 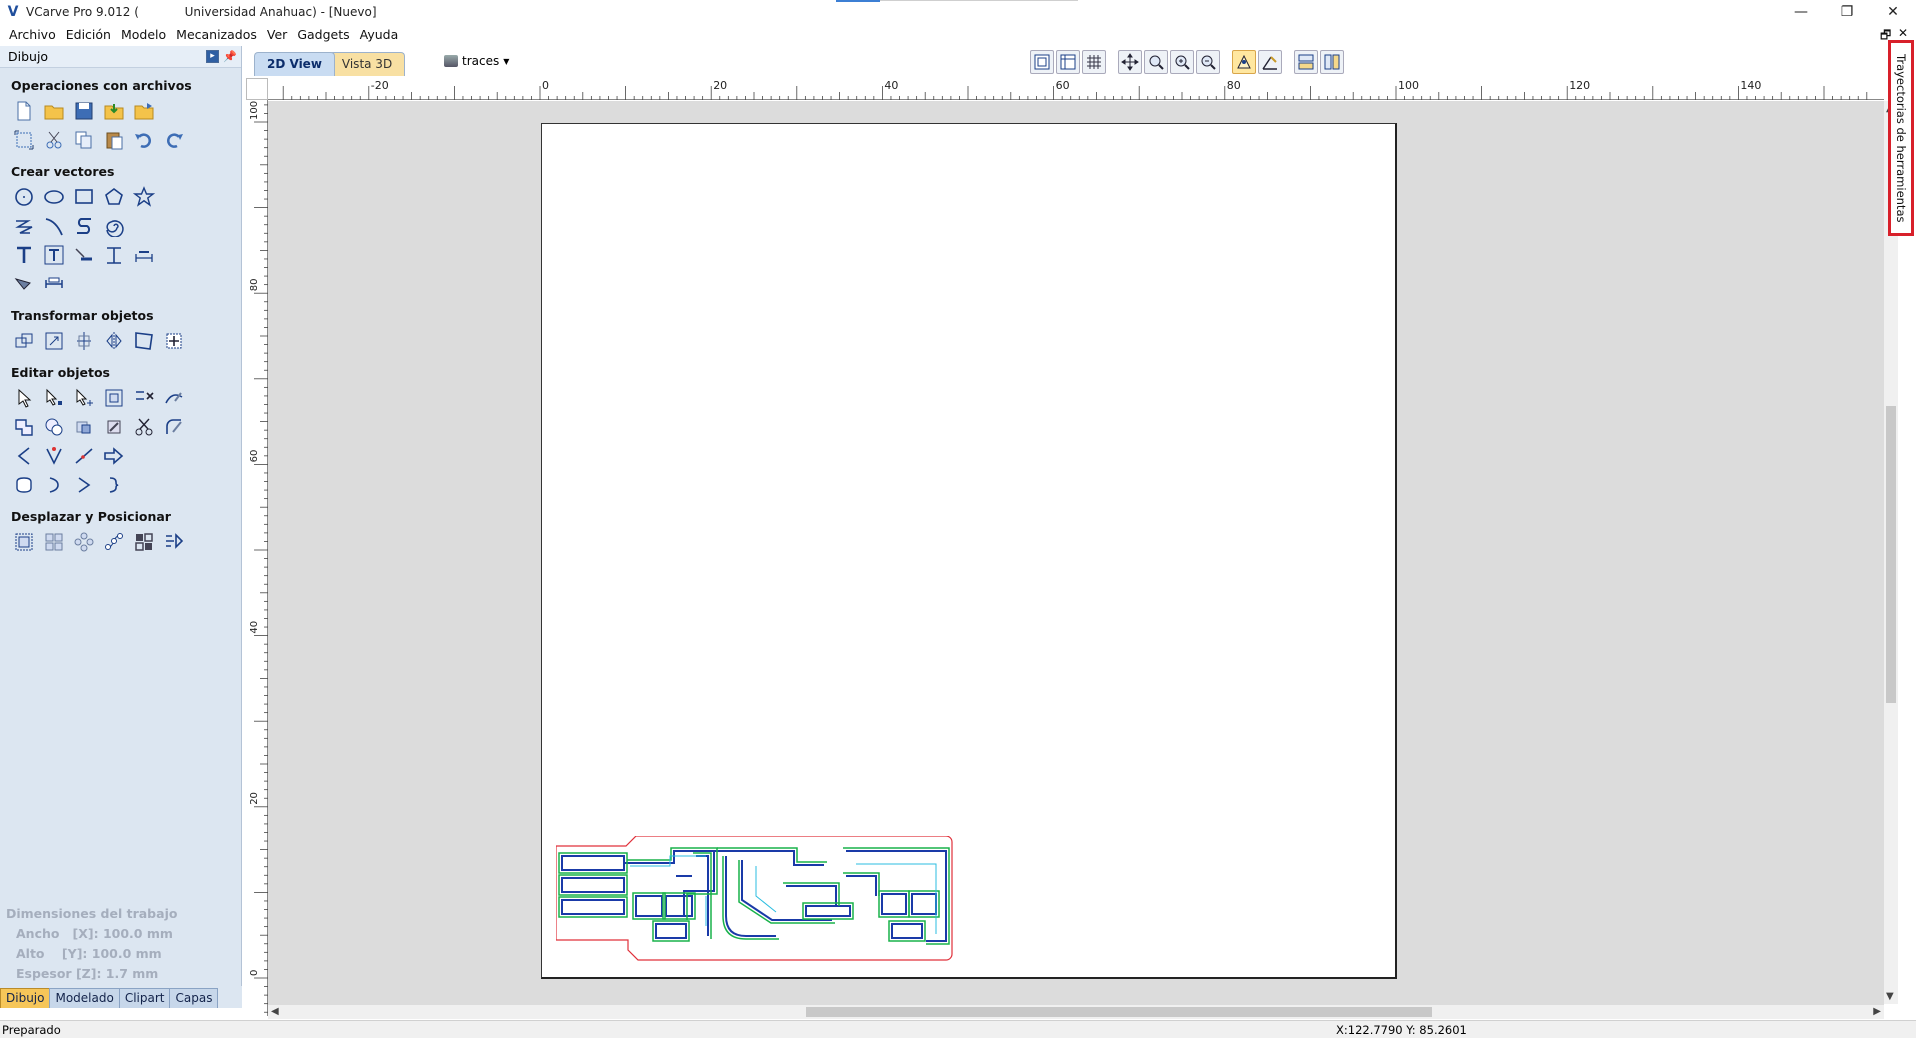 I want to click on zoom-in-icon, so click(x=1182, y=62).